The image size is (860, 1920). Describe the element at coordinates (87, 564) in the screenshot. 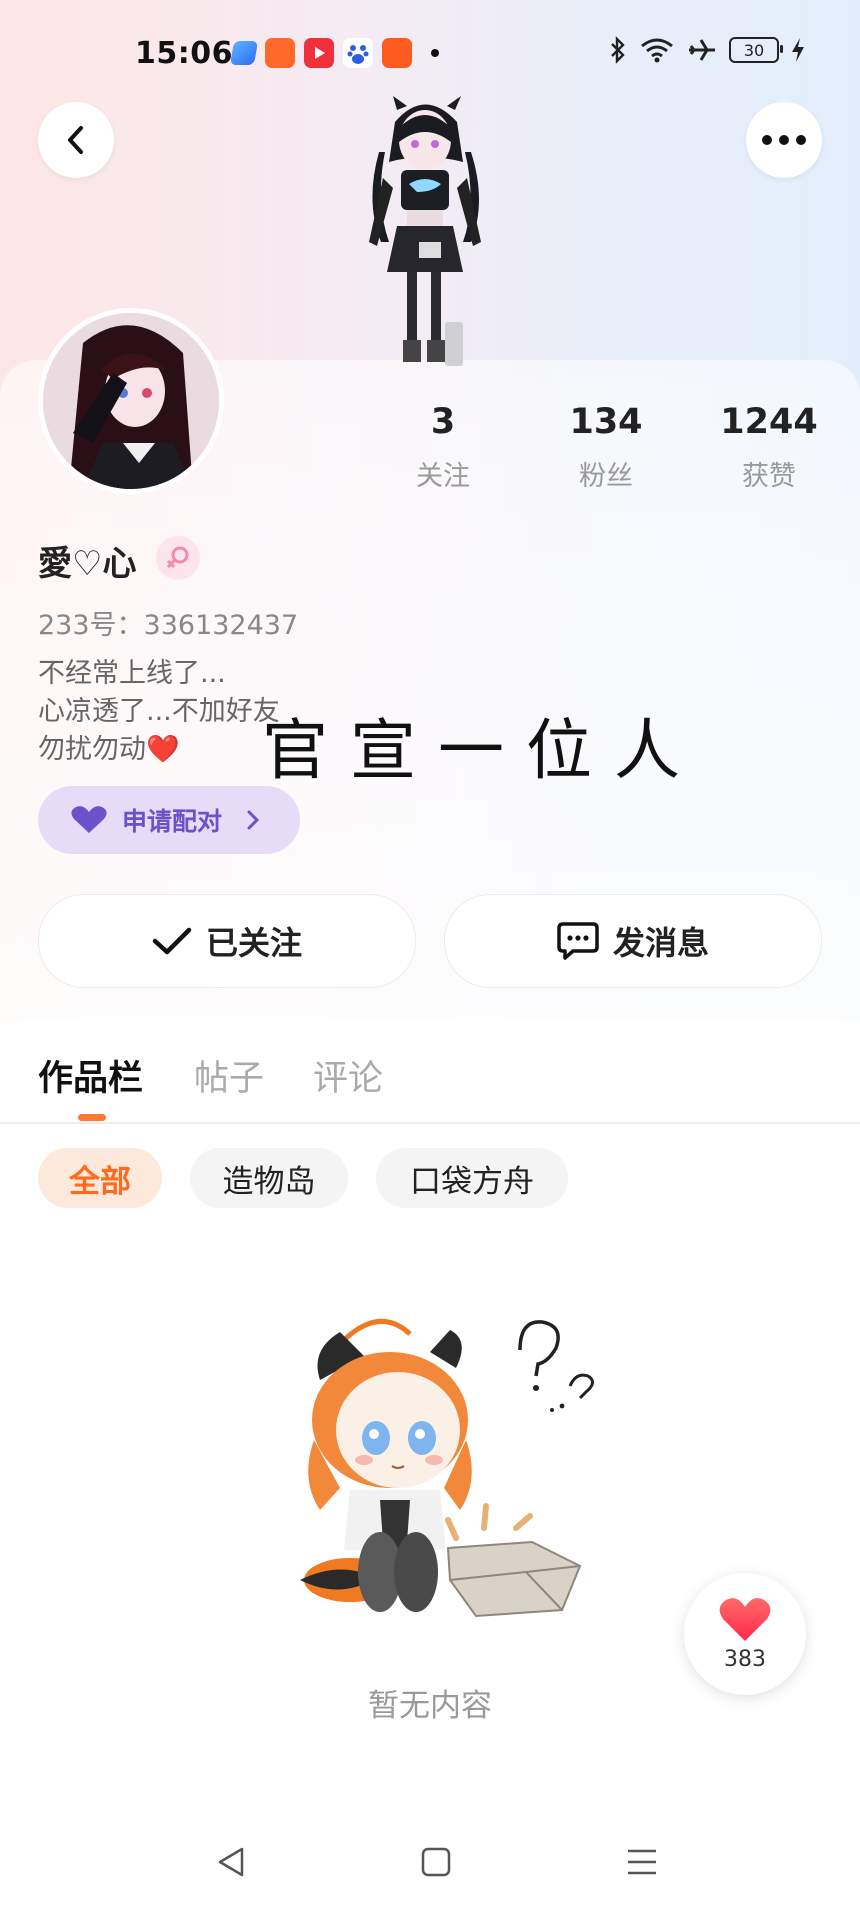

I see `user-name: 愛♡心` at that location.